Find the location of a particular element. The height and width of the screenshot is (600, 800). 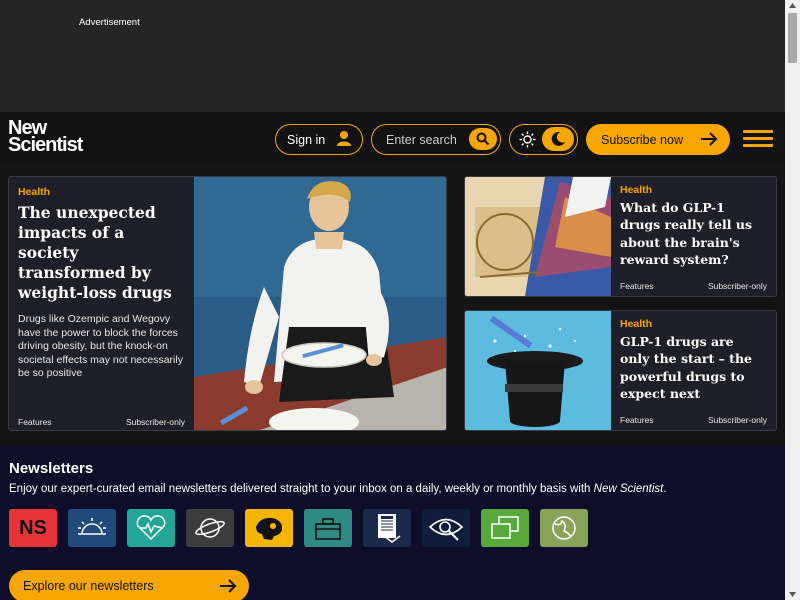

search-bar: Enter search is located at coordinates (436, 139).